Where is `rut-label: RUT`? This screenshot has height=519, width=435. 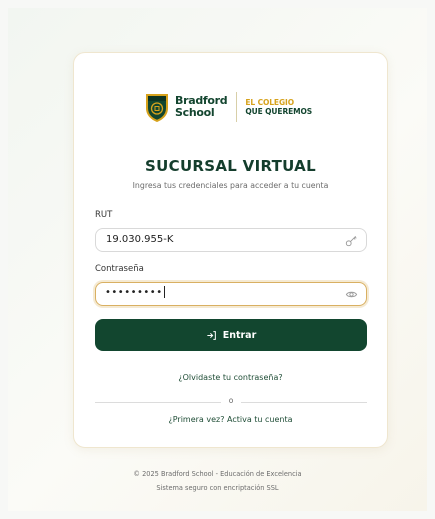
rut-label: RUT is located at coordinates (104, 215).